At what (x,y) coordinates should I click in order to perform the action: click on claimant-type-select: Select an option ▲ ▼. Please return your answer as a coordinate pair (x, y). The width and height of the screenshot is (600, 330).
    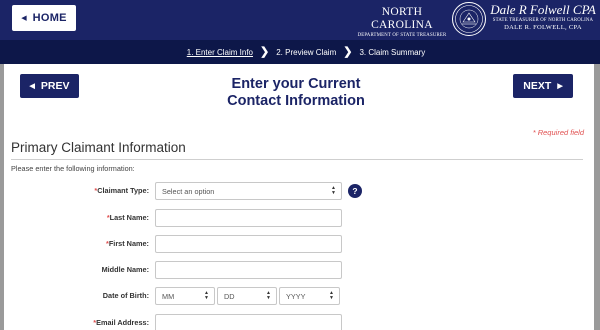
    Looking at the image, I should click on (248, 191).